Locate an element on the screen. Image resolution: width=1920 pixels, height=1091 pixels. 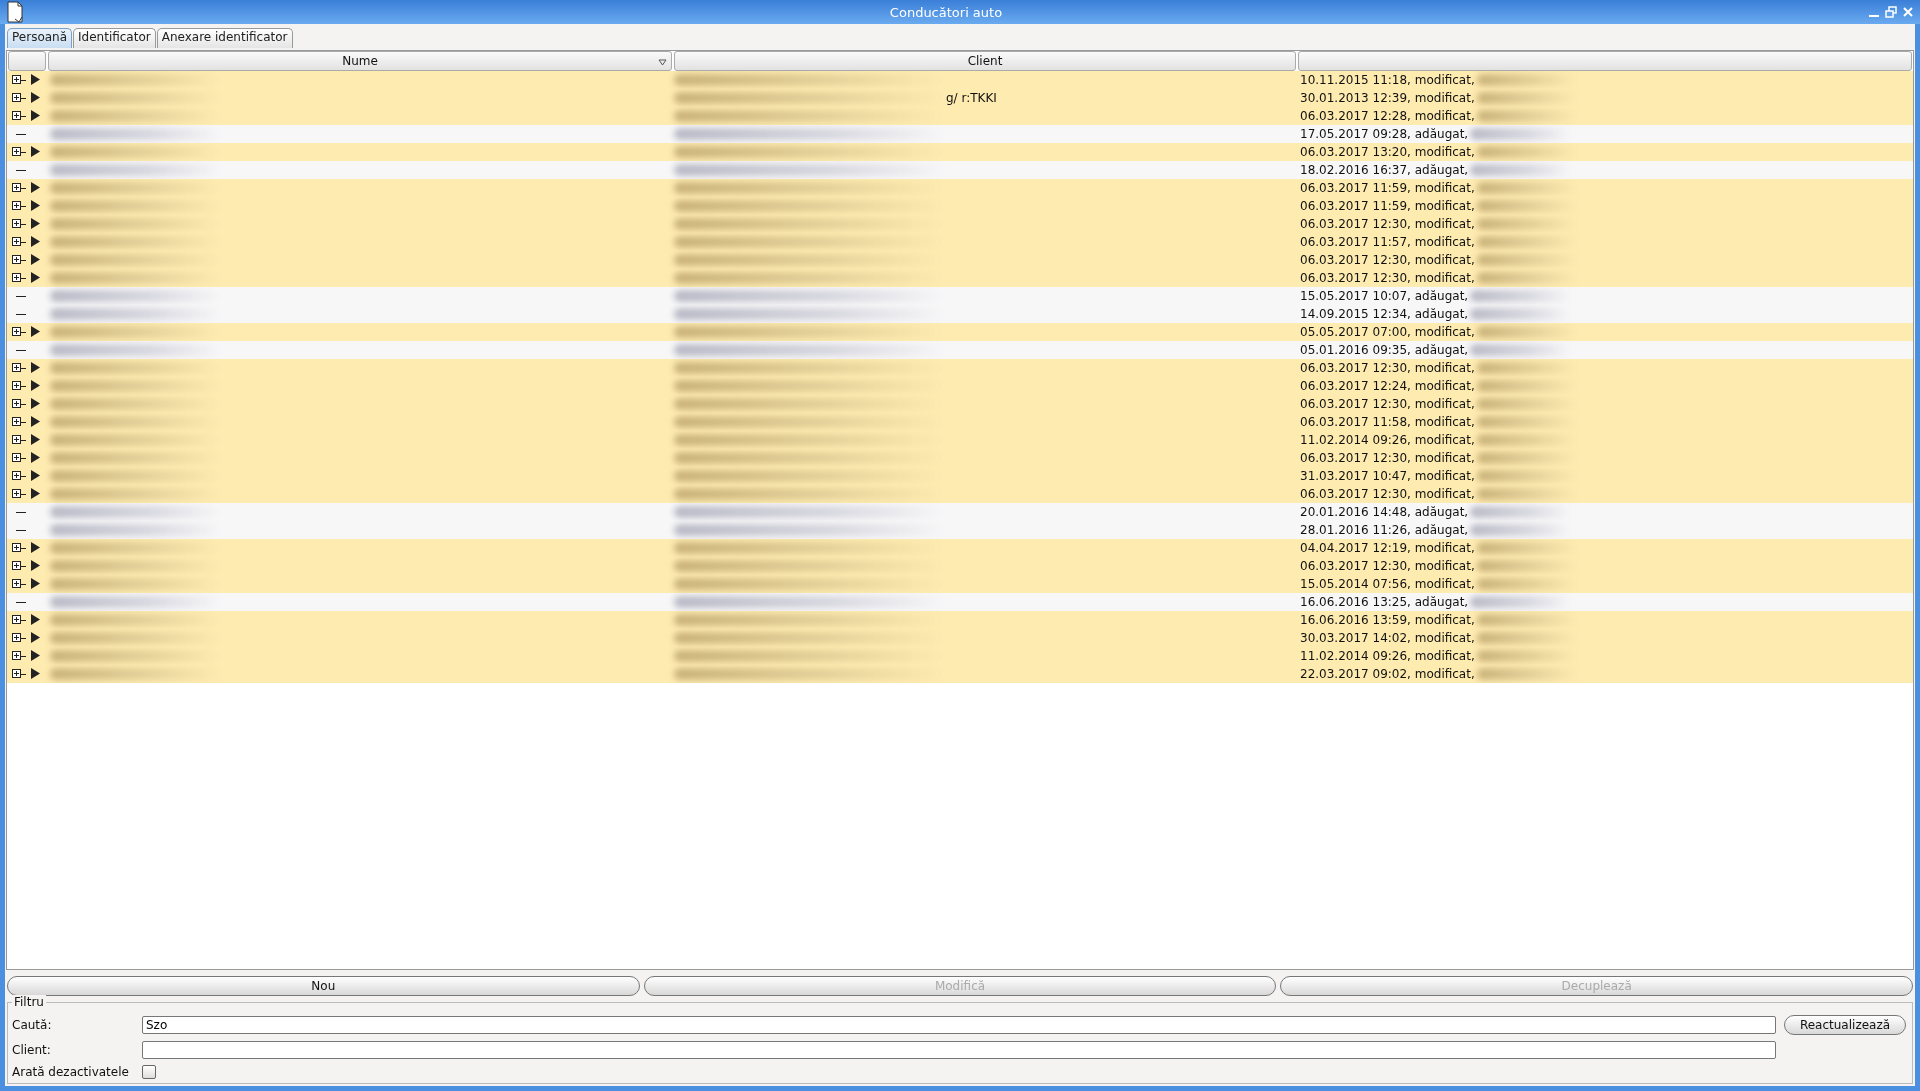
table-row: 10.11.2015 11:18, modificat, is located at coordinates (960, 80).